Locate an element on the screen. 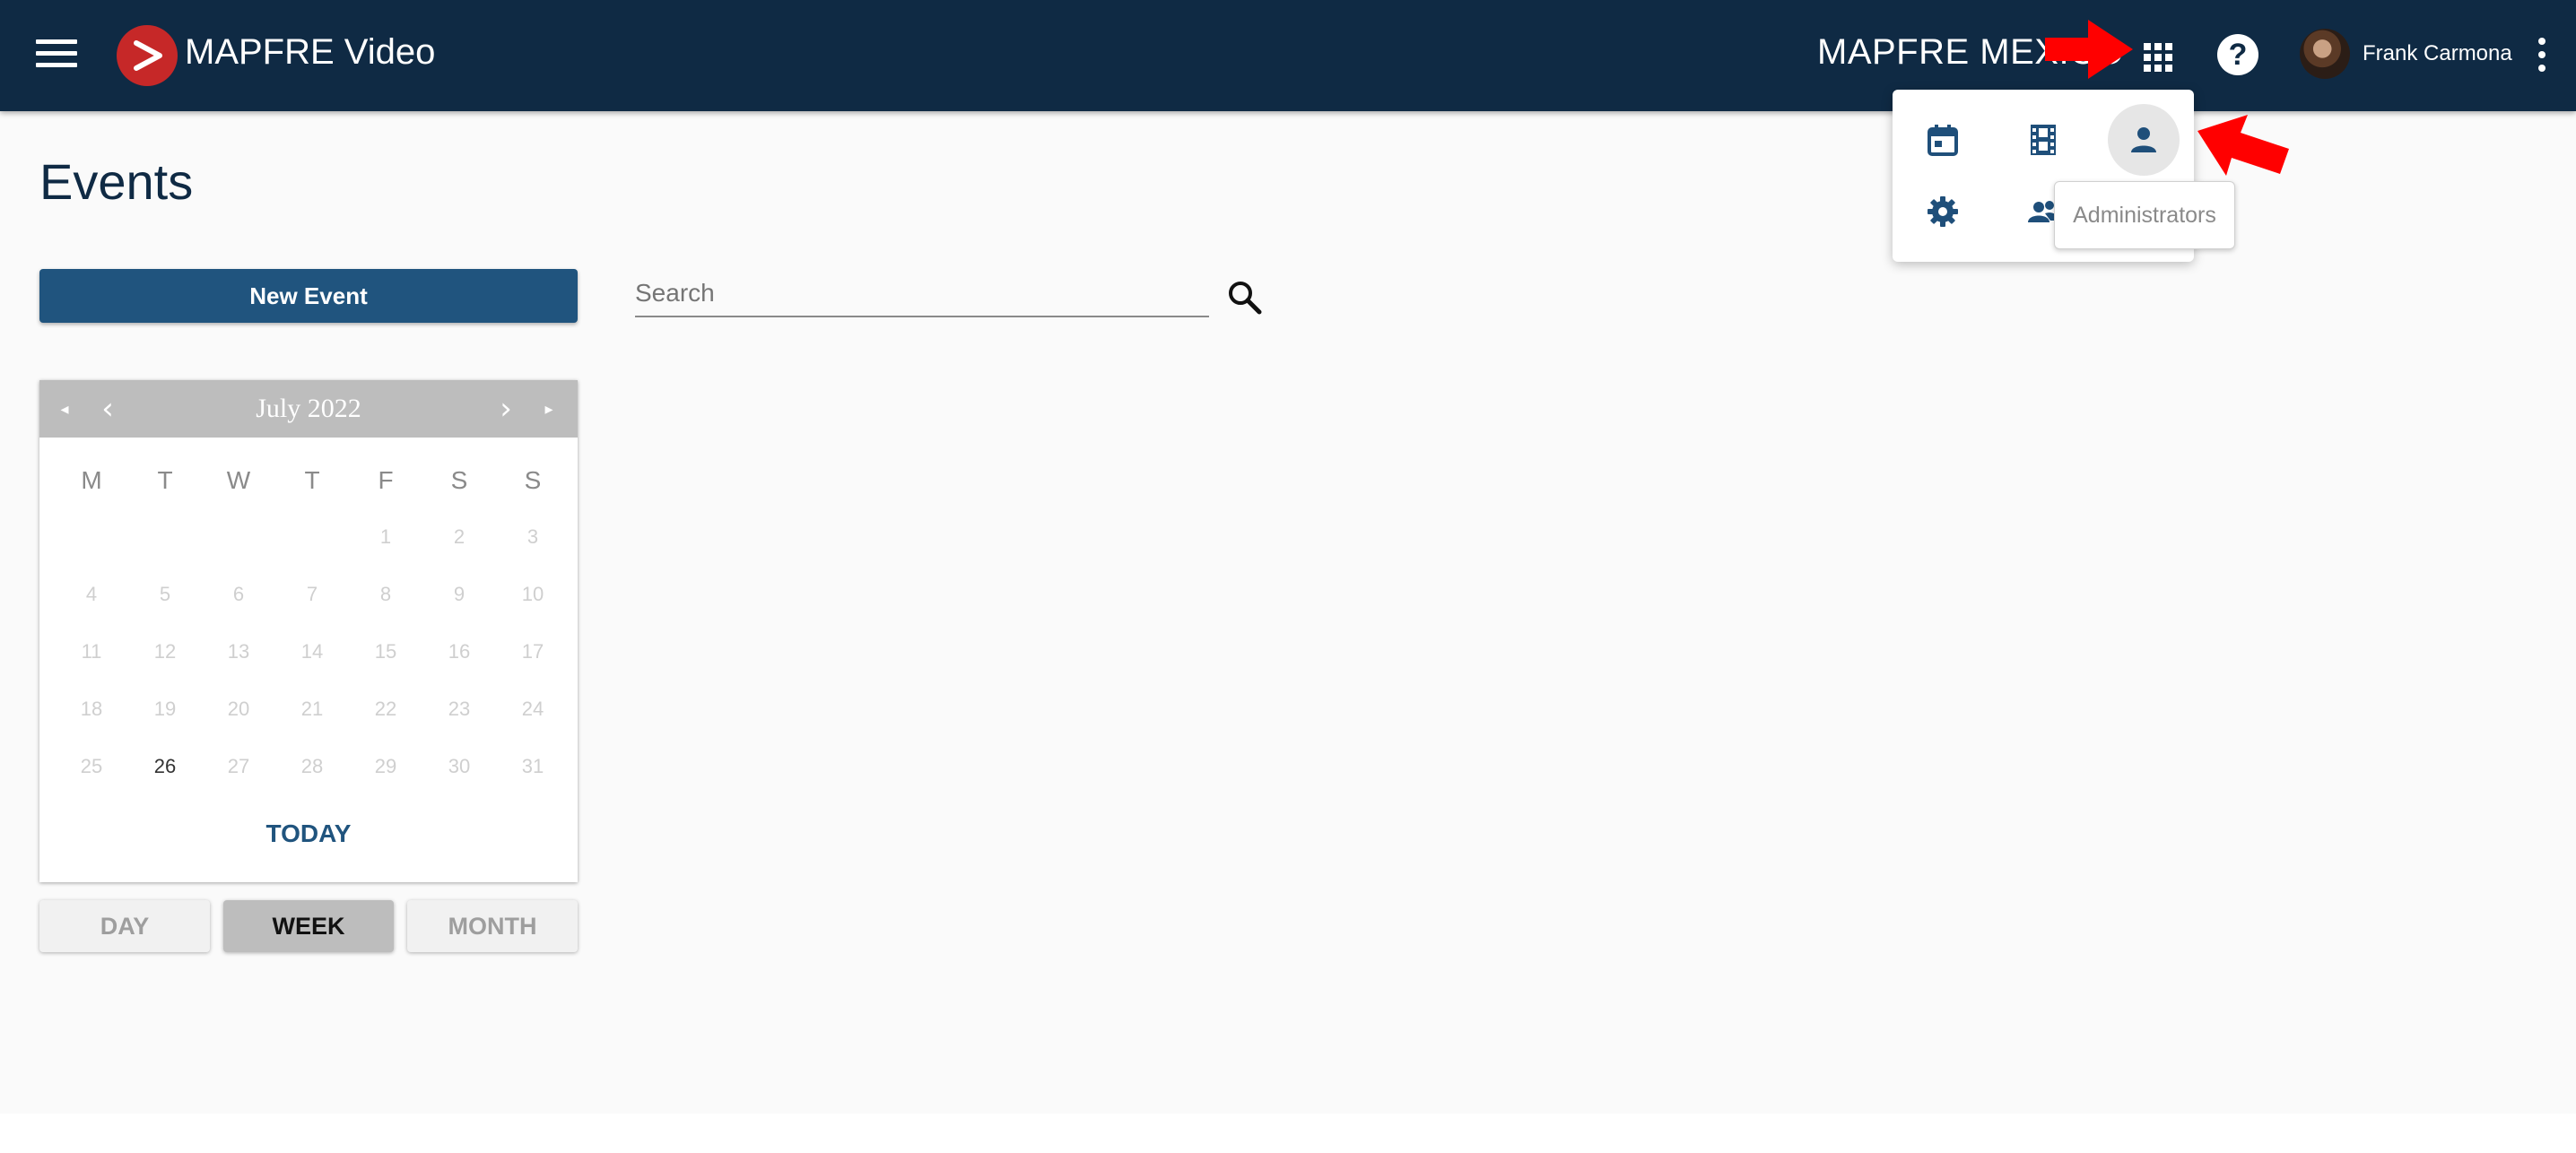  user-name: Frank Carmona is located at coordinates (2437, 53).